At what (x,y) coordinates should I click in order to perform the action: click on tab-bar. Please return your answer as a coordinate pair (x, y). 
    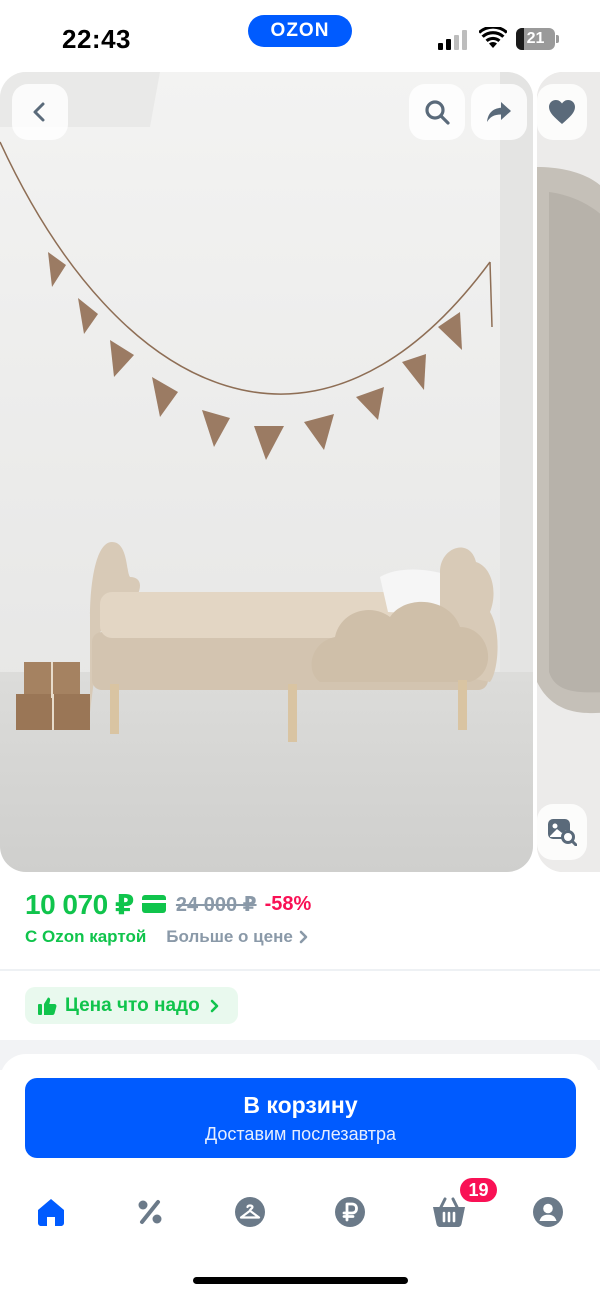
    Looking at the image, I should click on (300, 1212).